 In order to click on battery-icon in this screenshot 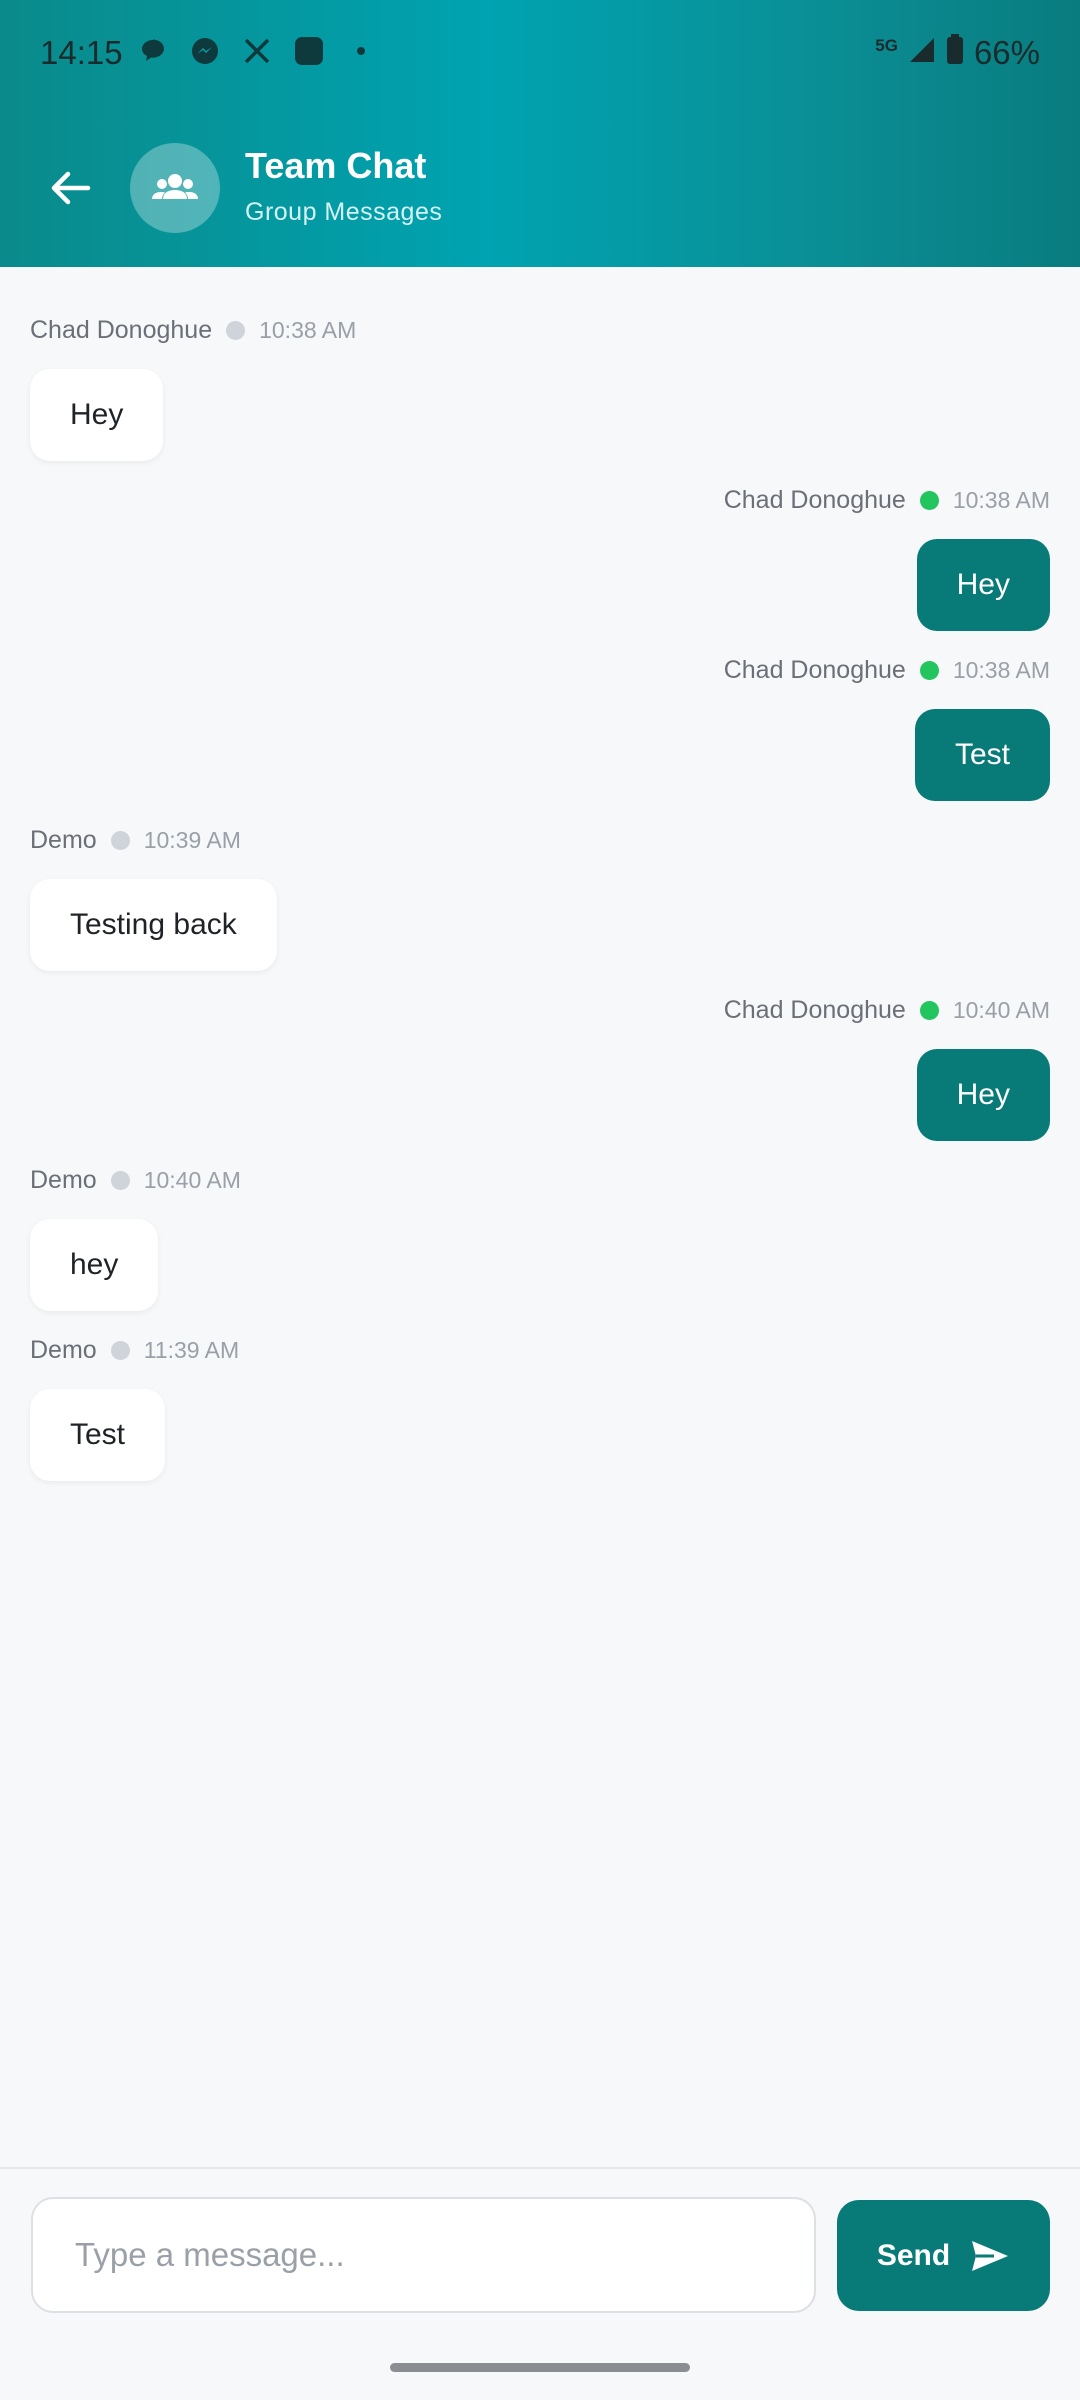, I will do `click(955, 53)`.